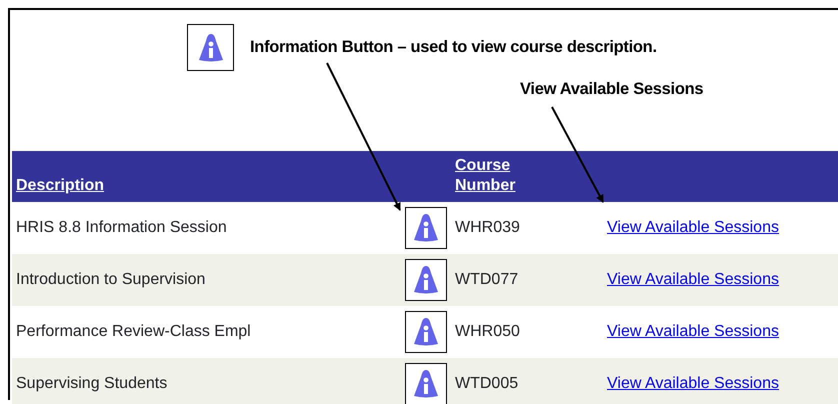  What do you see at coordinates (133, 331) in the screenshot?
I see `course-description: Performance Review-Class Empl` at bounding box center [133, 331].